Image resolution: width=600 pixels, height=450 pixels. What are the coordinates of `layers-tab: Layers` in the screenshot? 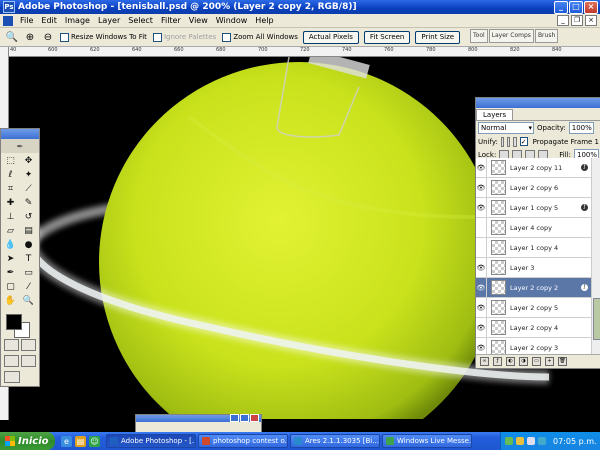 It's located at (495, 114).